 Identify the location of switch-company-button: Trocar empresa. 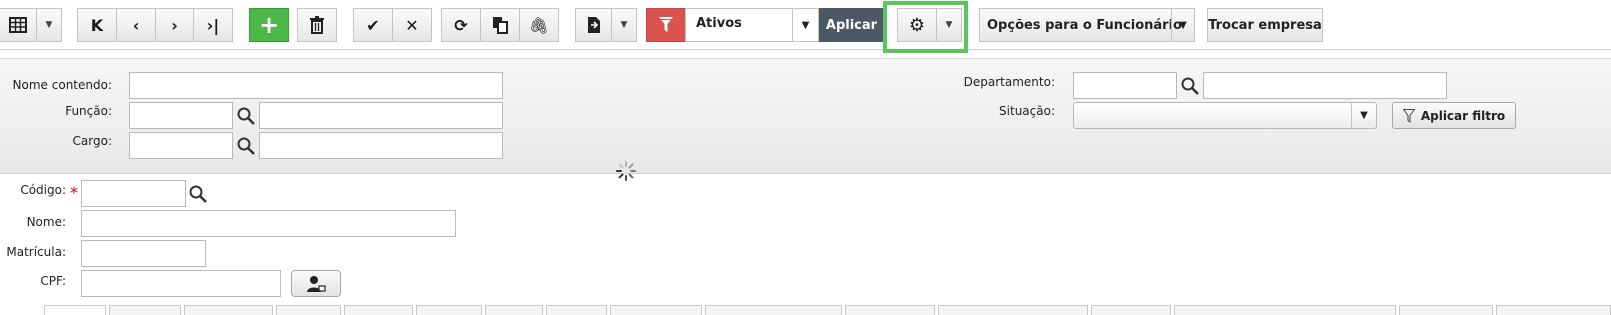
(1265, 25).